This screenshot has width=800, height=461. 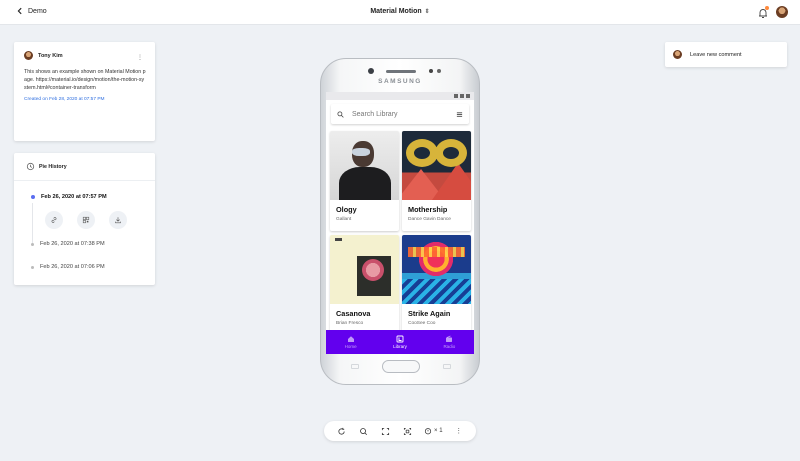 I want to click on status-bar, so click(x=400, y=96).